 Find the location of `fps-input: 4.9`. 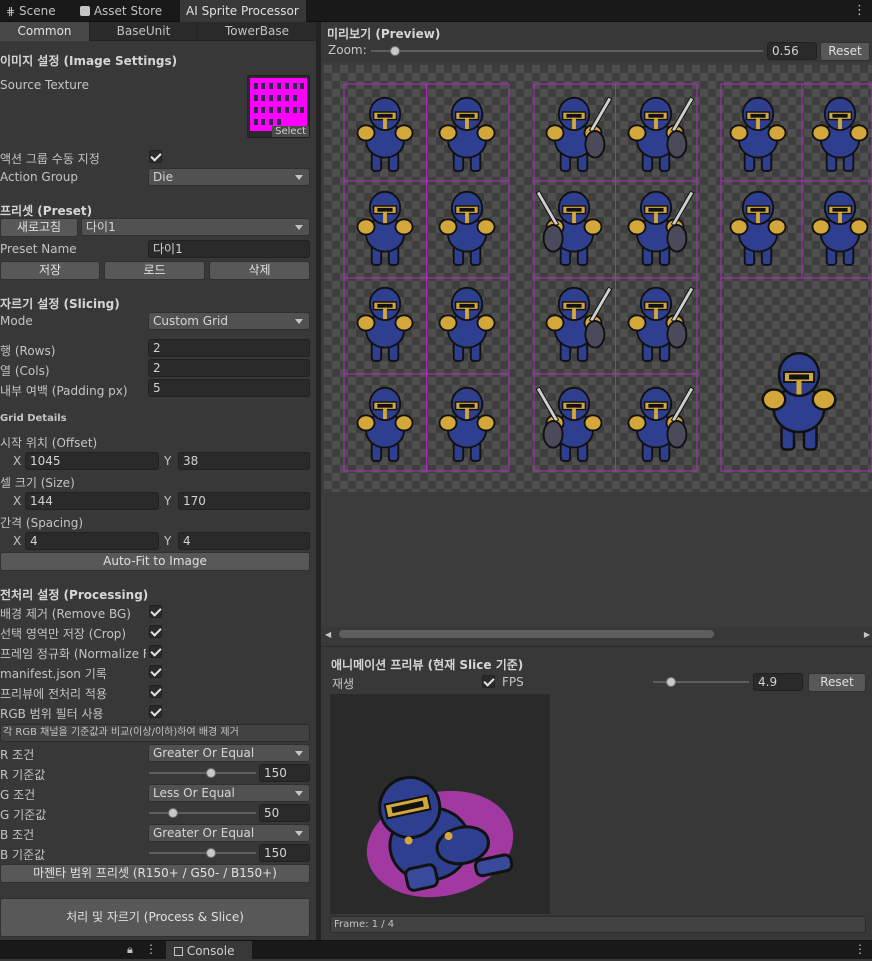

fps-input: 4.9 is located at coordinates (778, 682).